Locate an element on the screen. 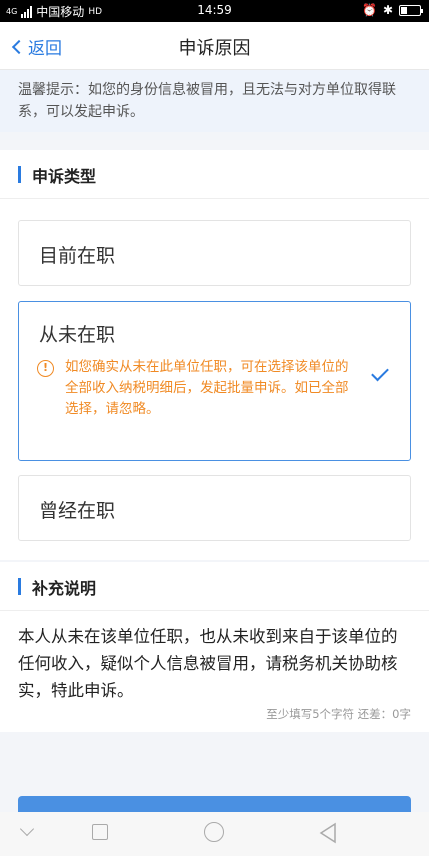 The height and width of the screenshot is (856, 429). option-currently-employed: 目前在职 is located at coordinates (214, 253).